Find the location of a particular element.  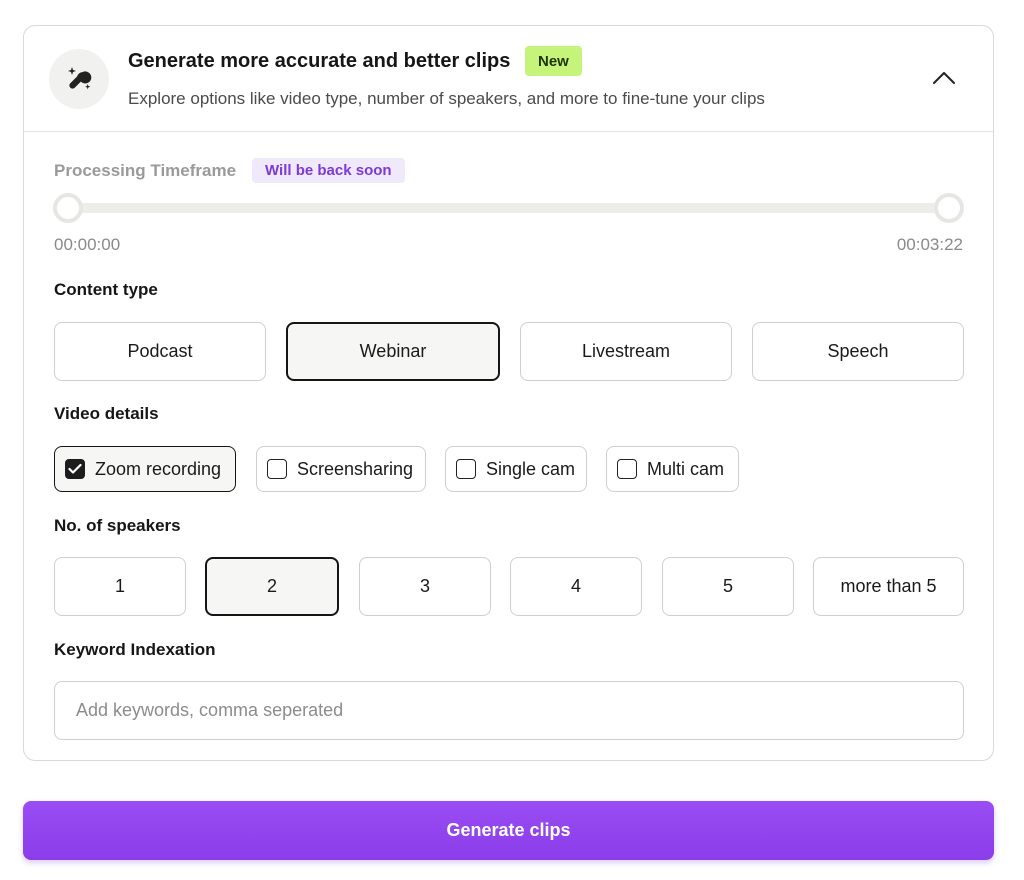

timeframe-label: Processing Timeframe is located at coordinates (145, 170).